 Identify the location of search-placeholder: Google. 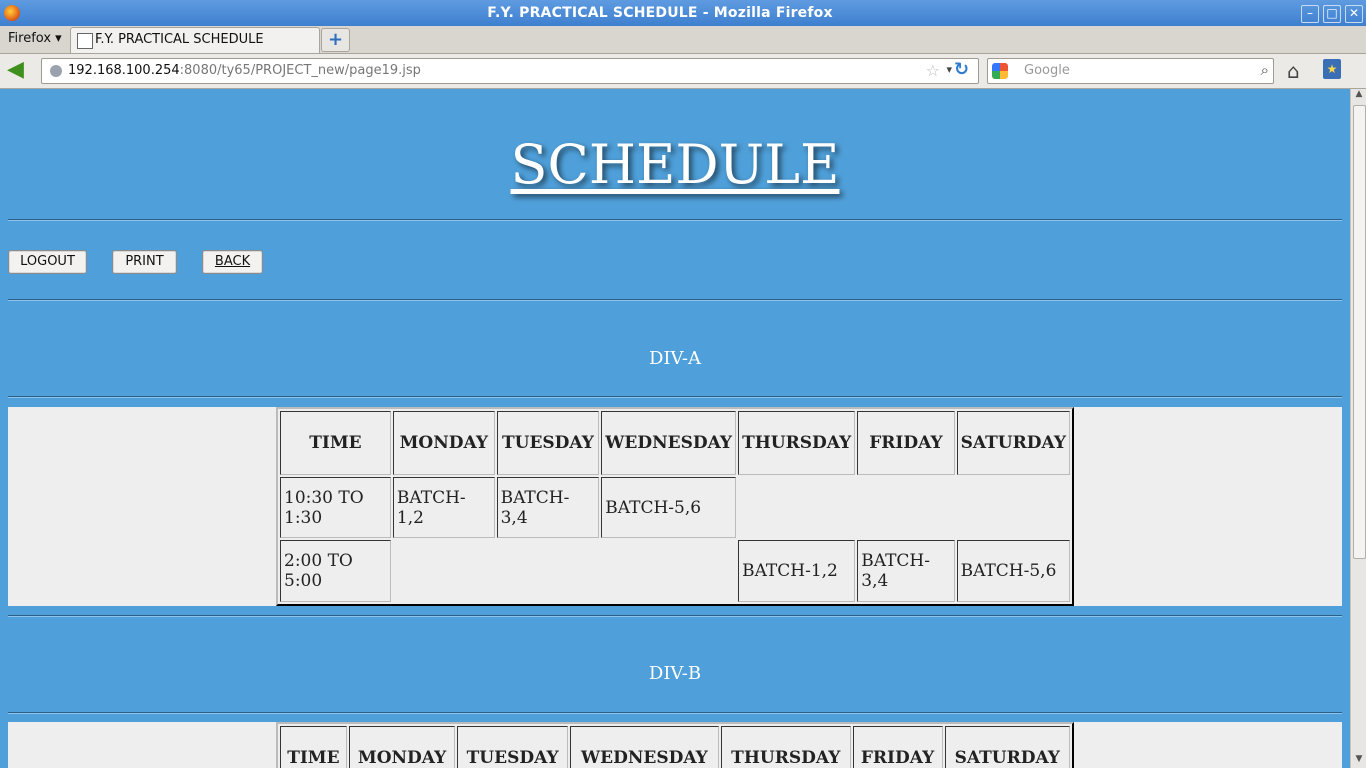
(1047, 70).